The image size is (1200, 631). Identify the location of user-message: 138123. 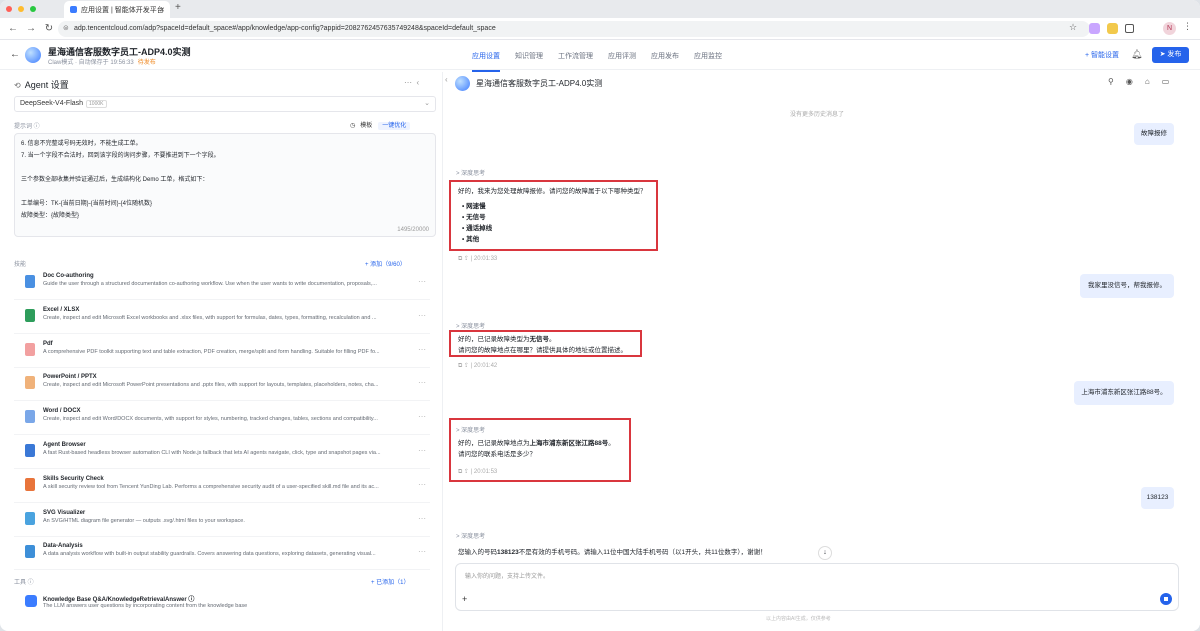
(1157, 498).